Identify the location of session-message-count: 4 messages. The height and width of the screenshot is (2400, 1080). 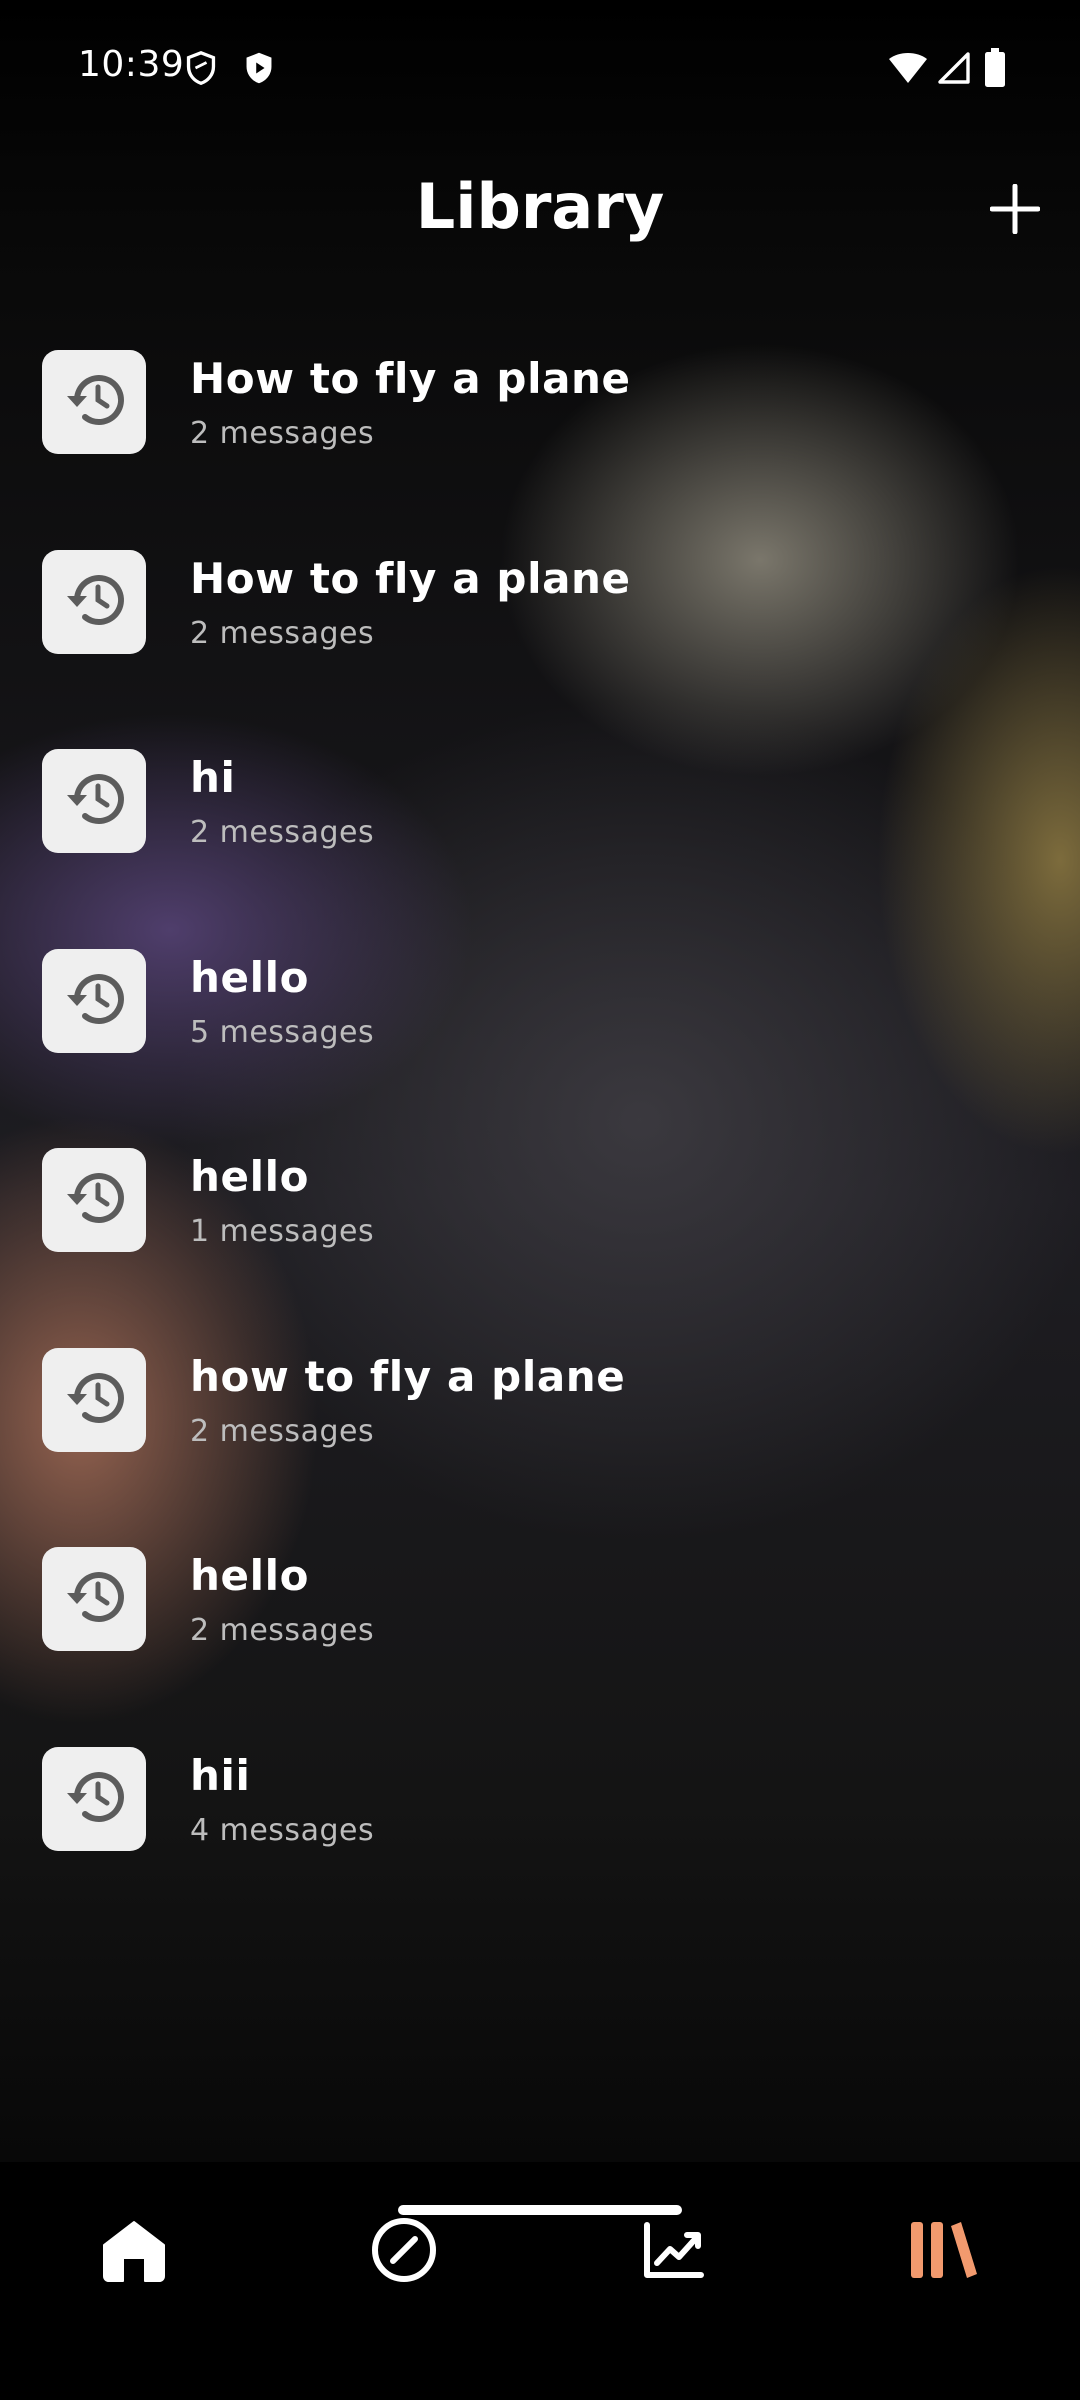
(282, 1830).